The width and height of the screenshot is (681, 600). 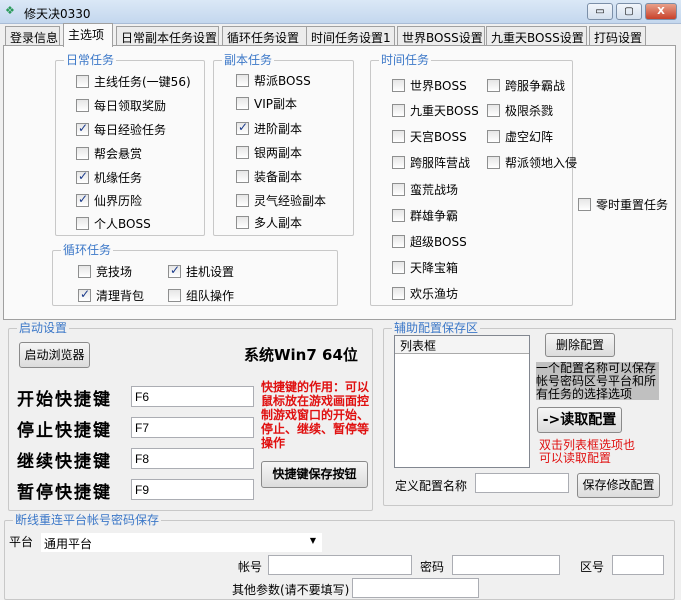 I want to click on loop-task-checkbox: 挂机设置, so click(x=201, y=271).